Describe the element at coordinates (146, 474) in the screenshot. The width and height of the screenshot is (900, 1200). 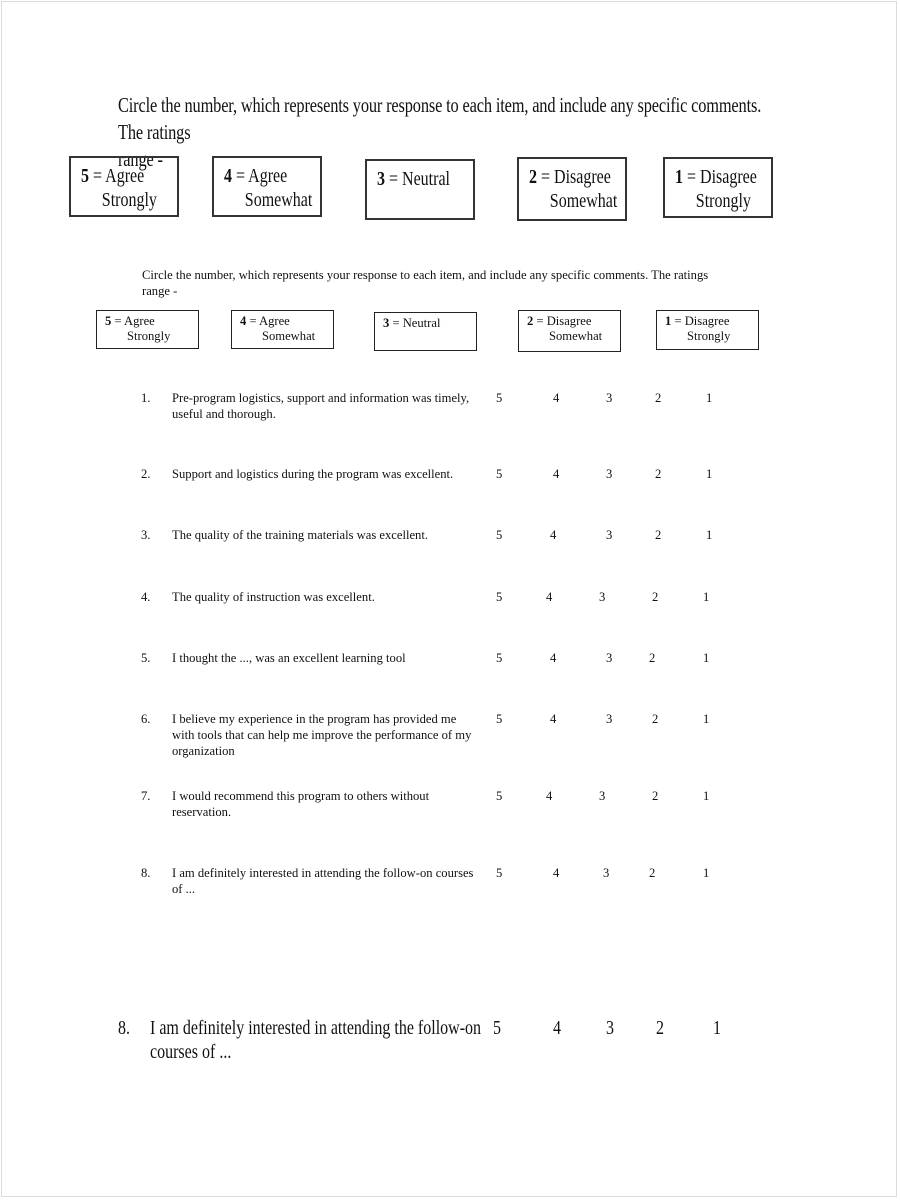
I see `question-number: 2.` at that location.